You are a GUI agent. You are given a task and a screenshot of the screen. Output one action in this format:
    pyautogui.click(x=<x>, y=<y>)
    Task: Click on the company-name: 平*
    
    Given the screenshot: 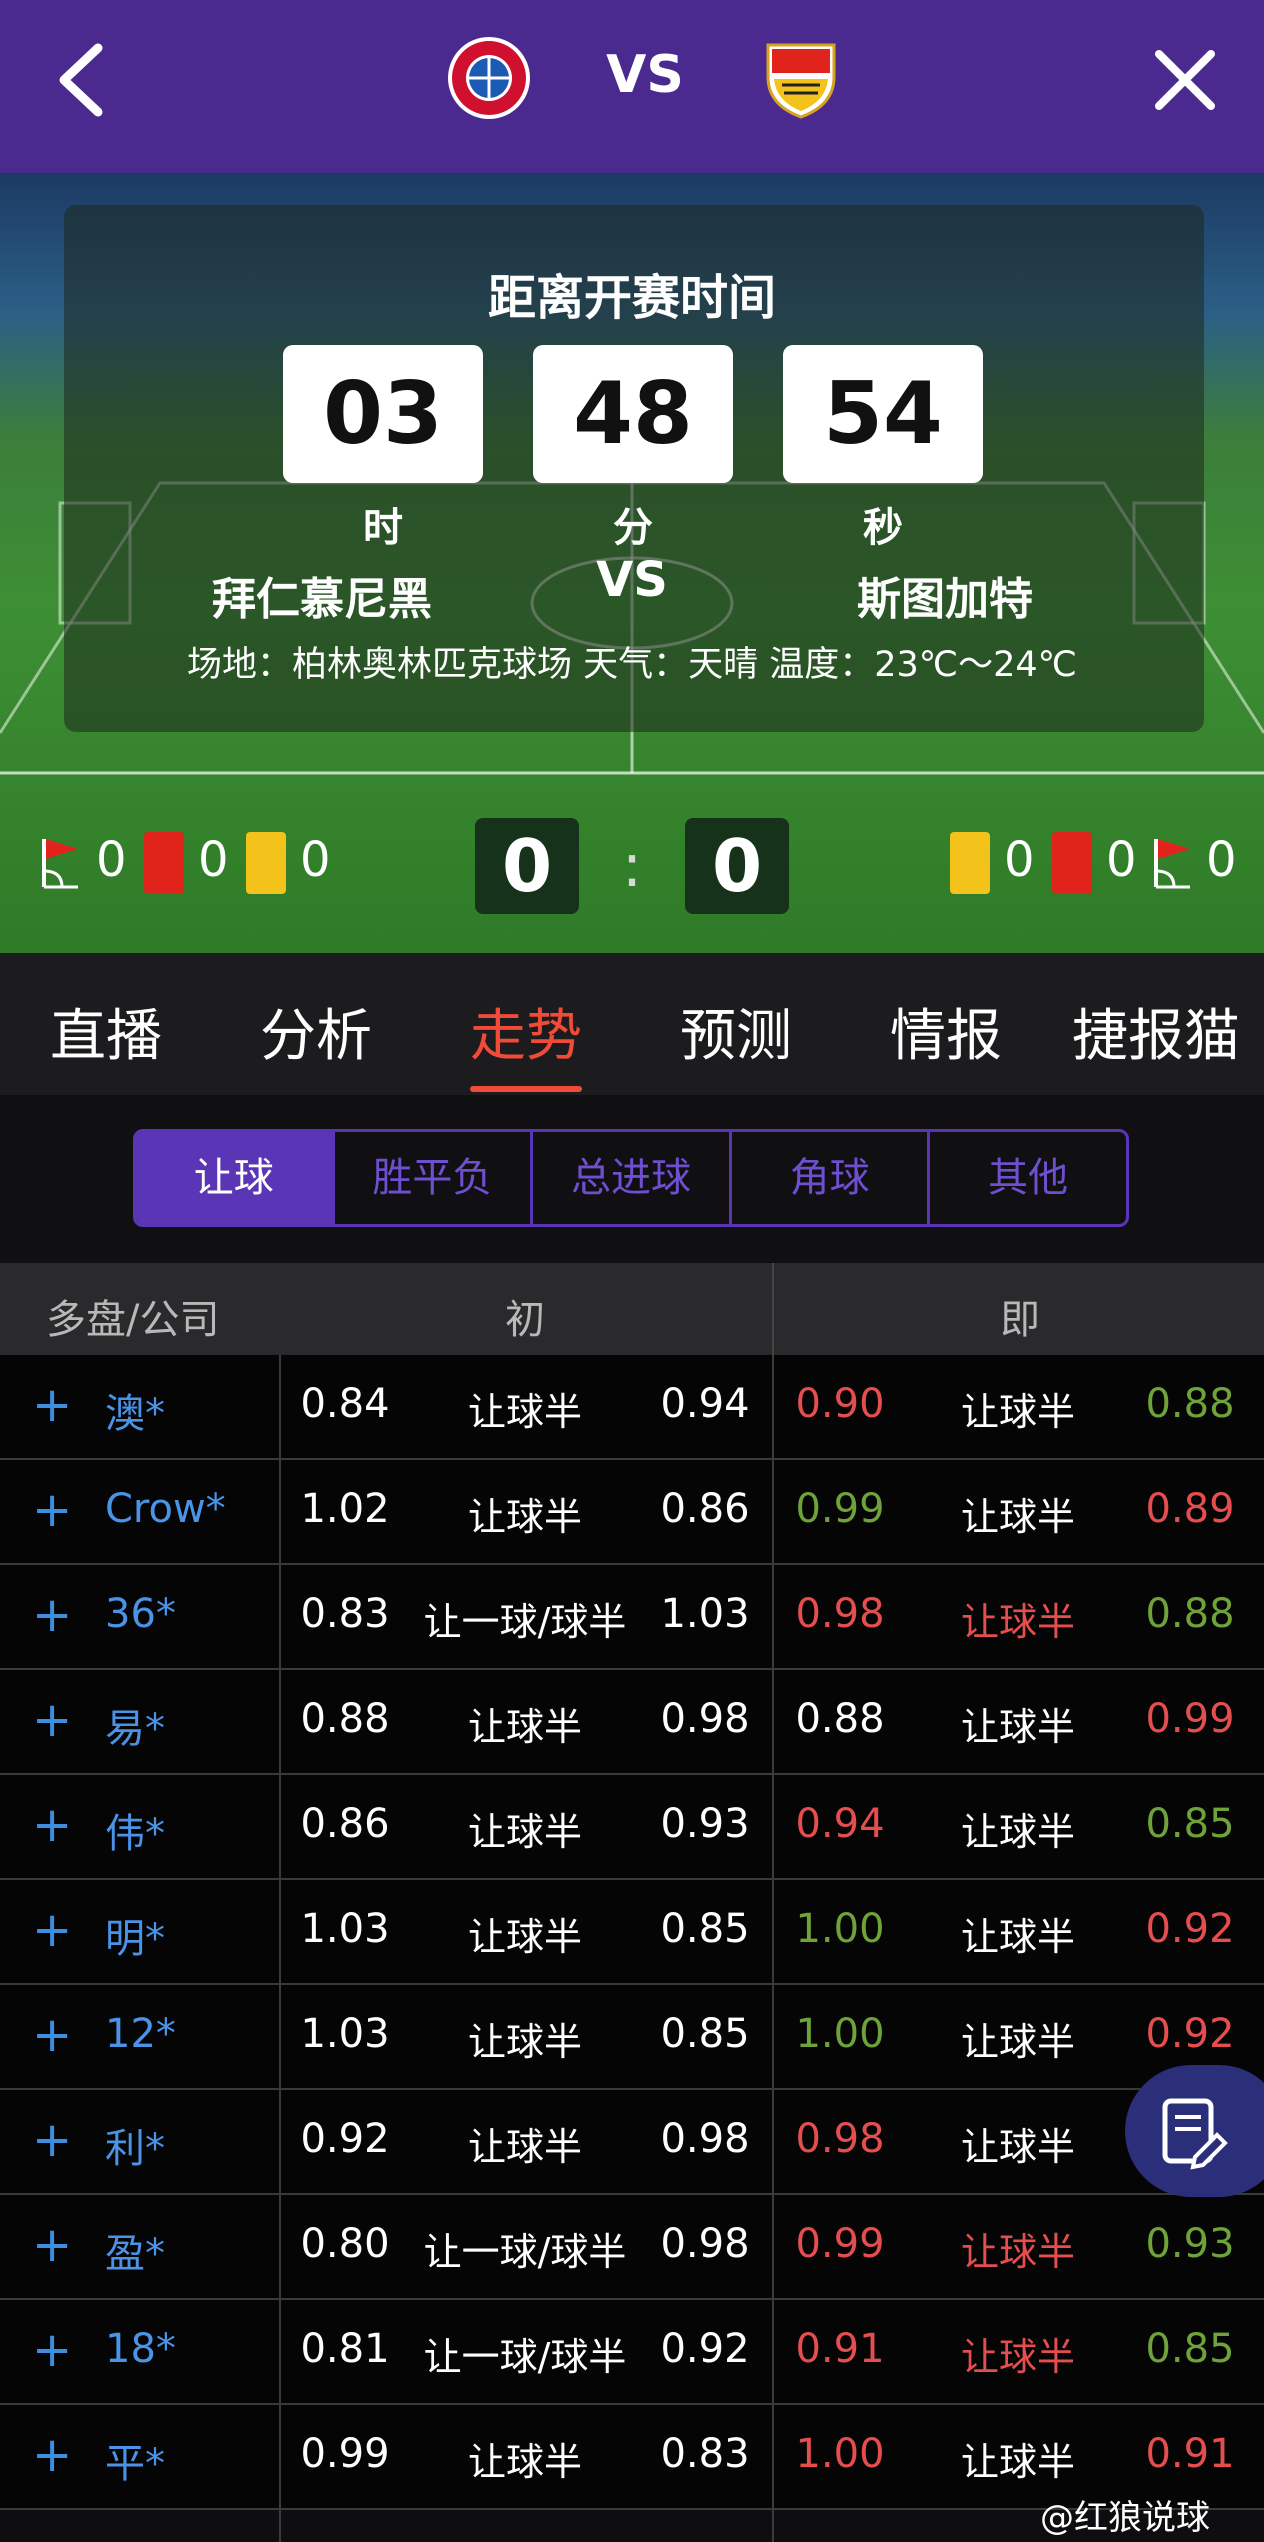 What is the action you would take?
    pyautogui.click(x=135, y=2464)
    